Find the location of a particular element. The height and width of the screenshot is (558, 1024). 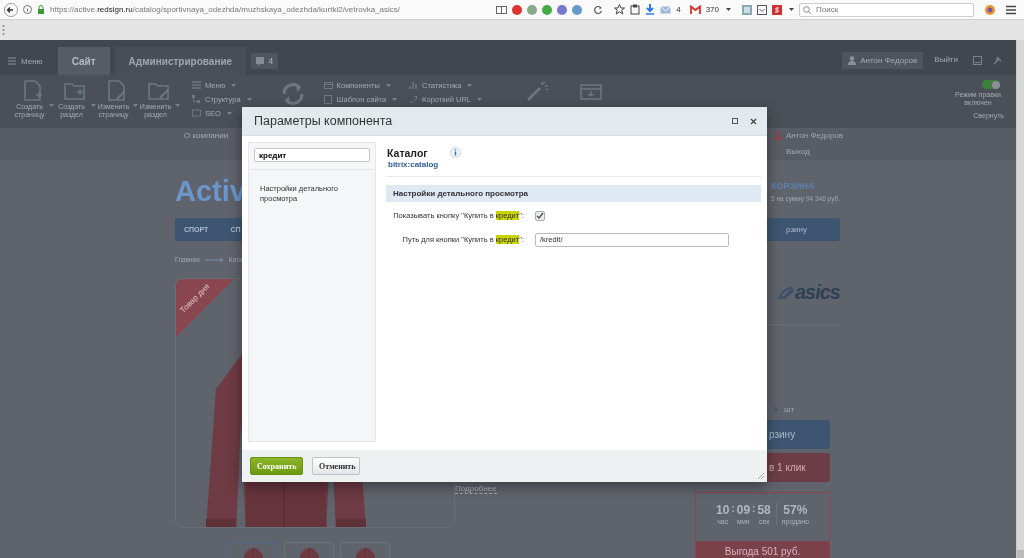

reload-icon is located at coordinates (598, 9).